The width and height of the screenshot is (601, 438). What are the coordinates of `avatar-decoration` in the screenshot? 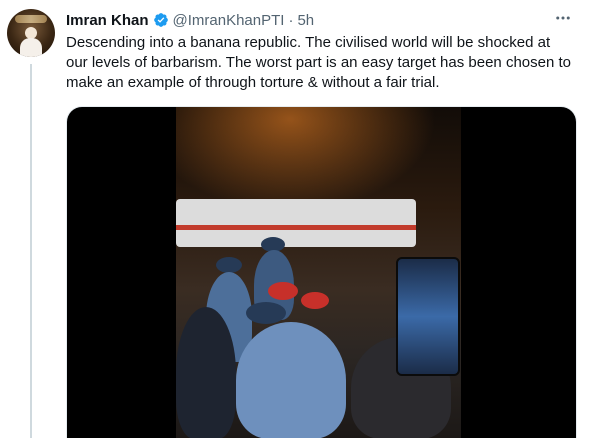 It's located at (31, 19).